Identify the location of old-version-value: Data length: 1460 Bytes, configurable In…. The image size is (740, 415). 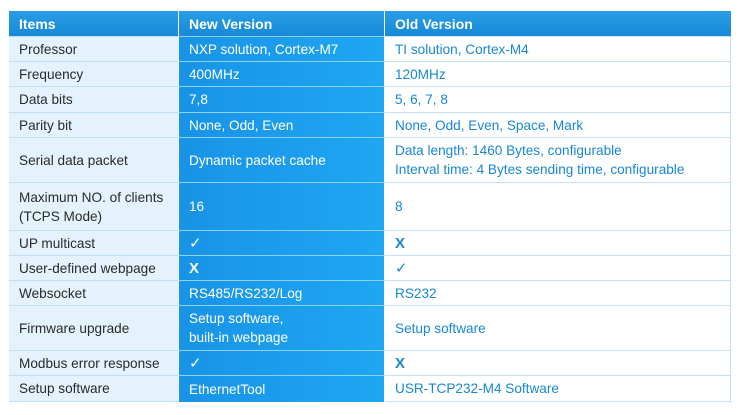
(558, 159).